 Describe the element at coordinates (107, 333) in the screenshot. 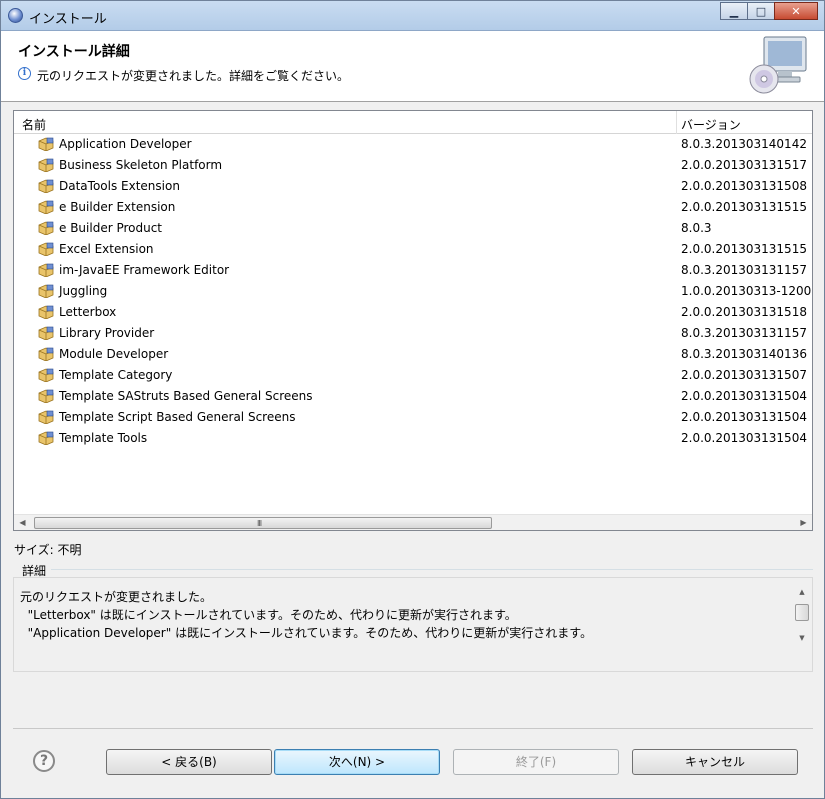

I see `feature-name: Library Provider` at that location.